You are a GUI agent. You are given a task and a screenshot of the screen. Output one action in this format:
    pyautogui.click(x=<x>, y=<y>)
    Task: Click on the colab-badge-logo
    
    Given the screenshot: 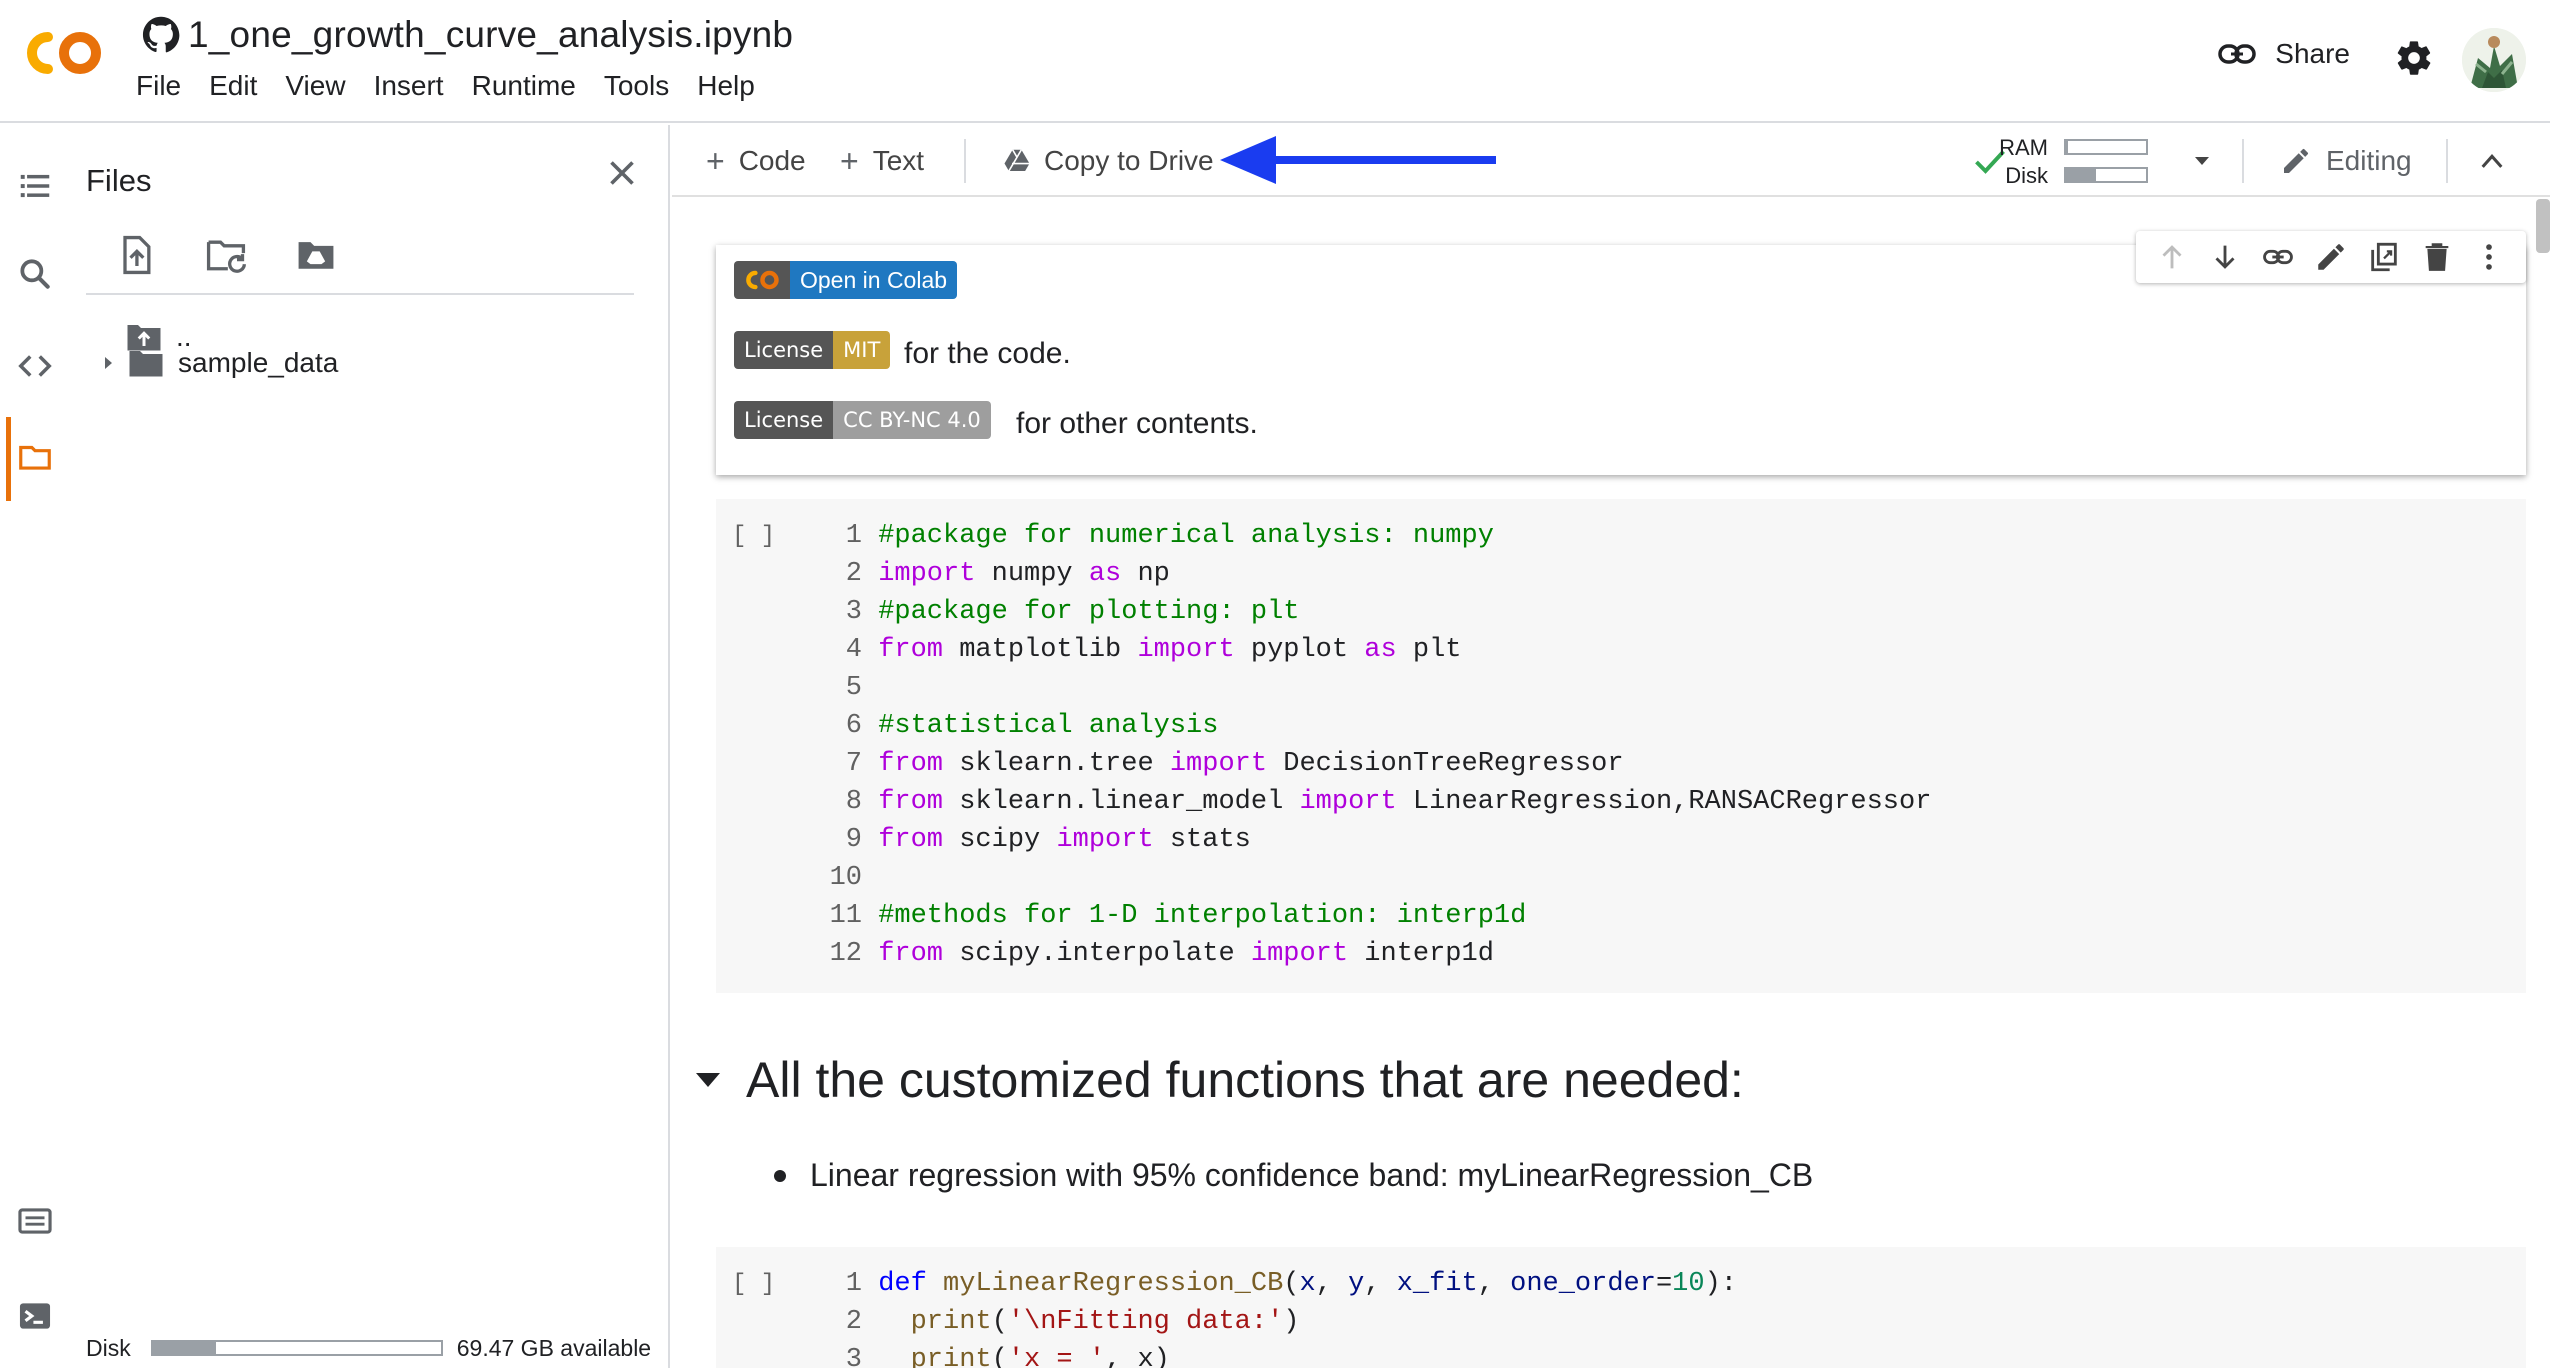 What is the action you would take?
    pyautogui.click(x=762, y=280)
    